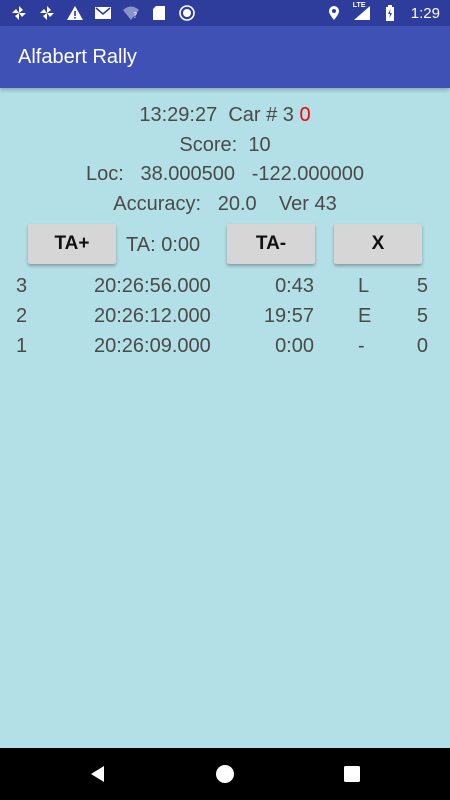  What do you see at coordinates (271, 244) in the screenshot?
I see `ta-minus-button: TA-` at bounding box center [271, 244].